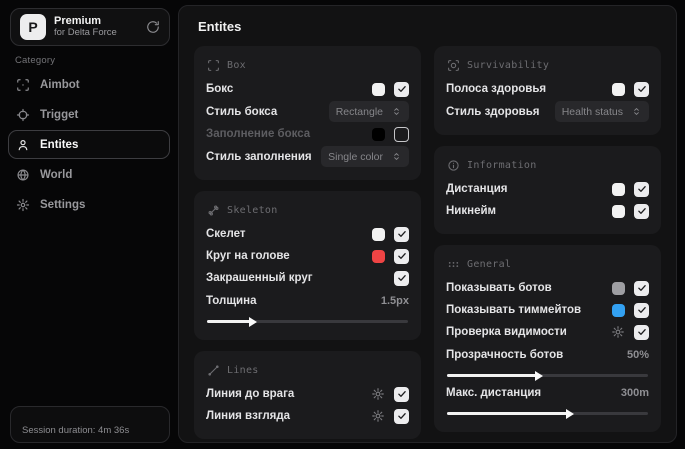 Image resolution: width=685 pixels, height=449 pixels. Describe the element at coordinates (493, 111) in the screenshot. I see `setting-label: Стиль здоровья` at that location.